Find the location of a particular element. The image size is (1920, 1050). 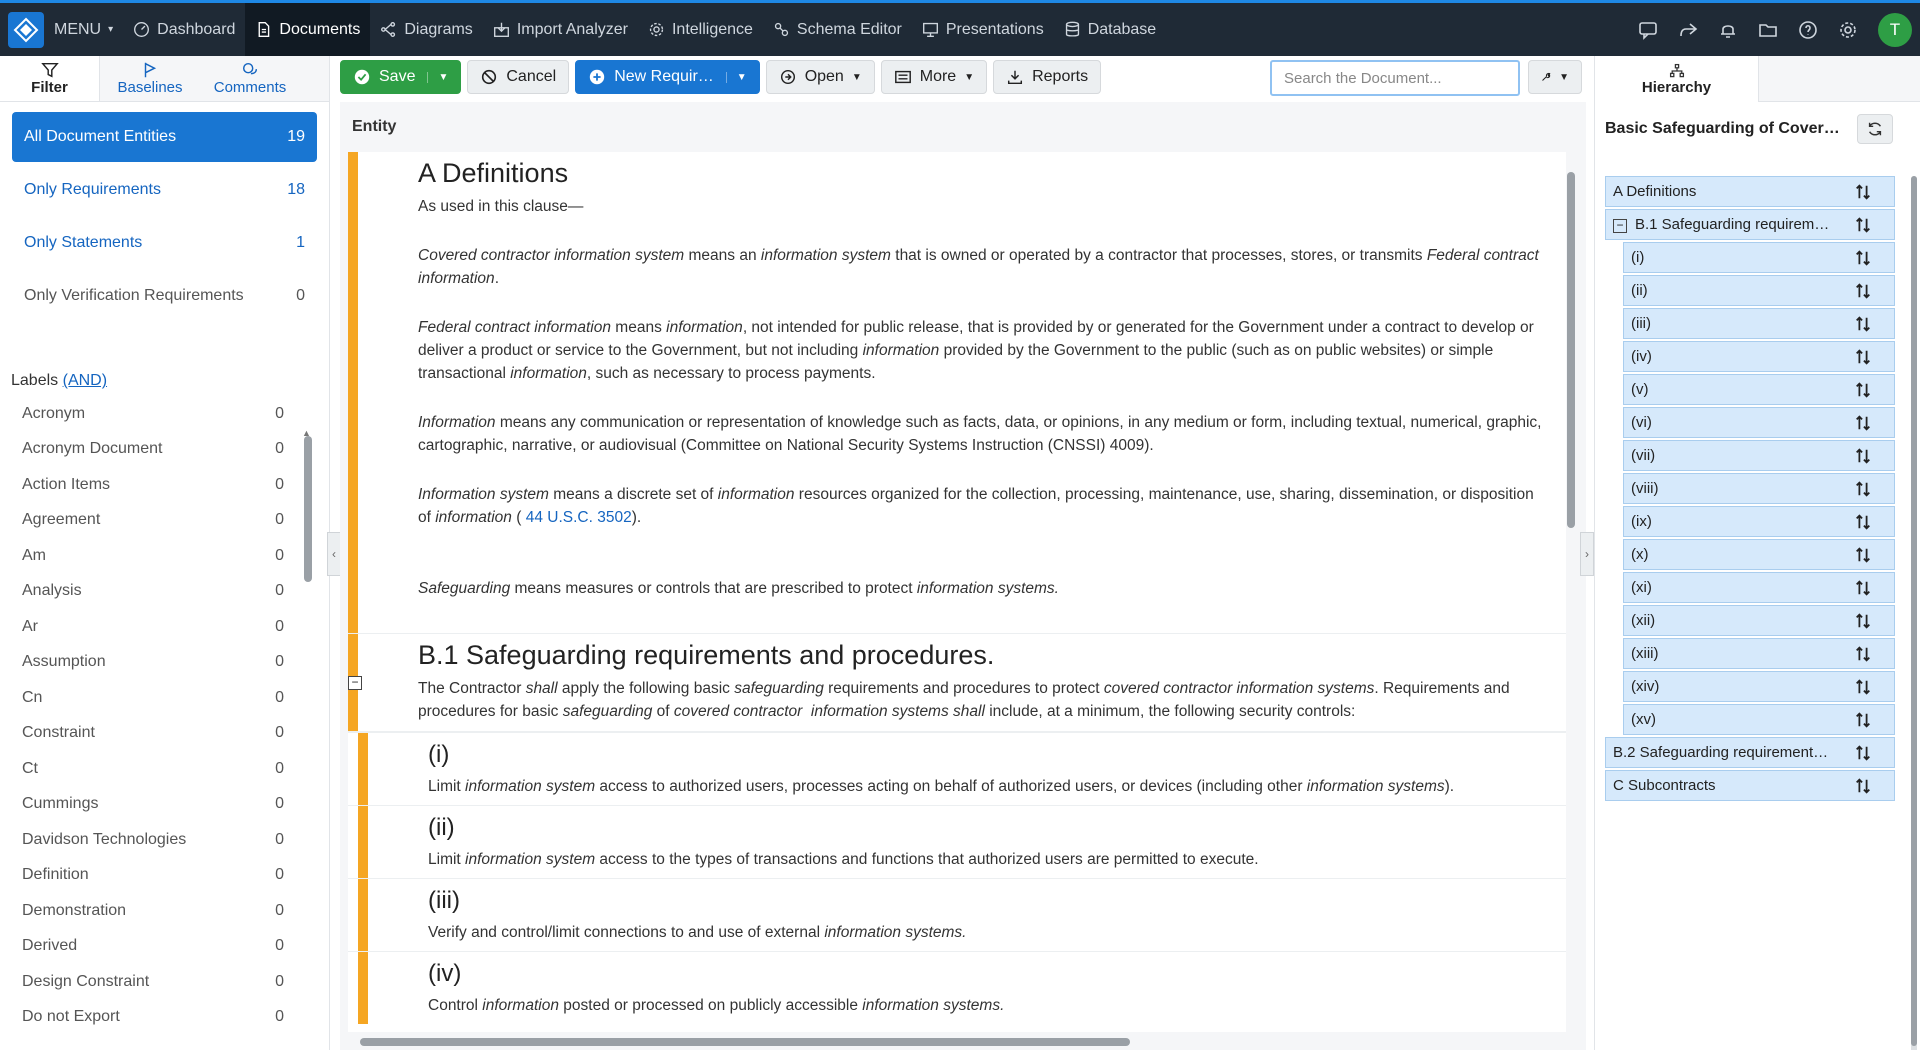

hierarchy-node: (ii) is located at coordinates (1759, 290).